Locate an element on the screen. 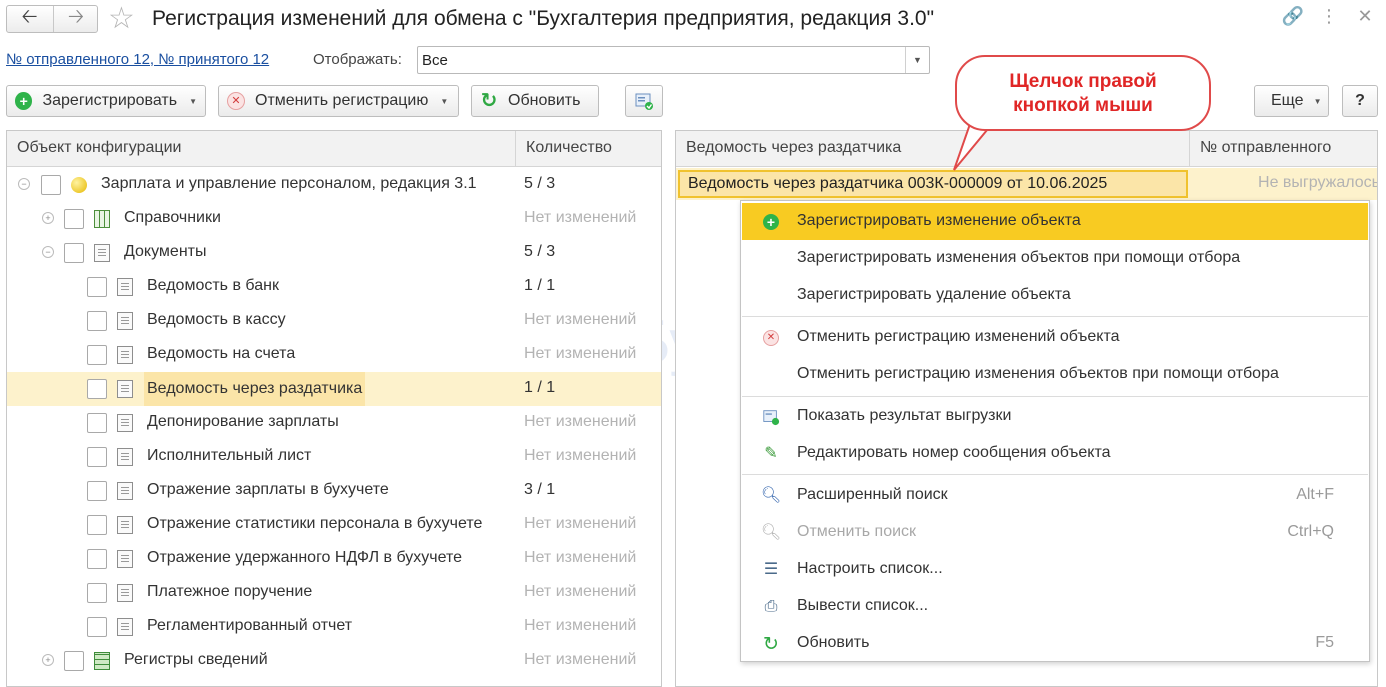 This screenshot has height=687, width=1386. tree-row: + Справочники Нет изменений is located at coordinates (334, 219).